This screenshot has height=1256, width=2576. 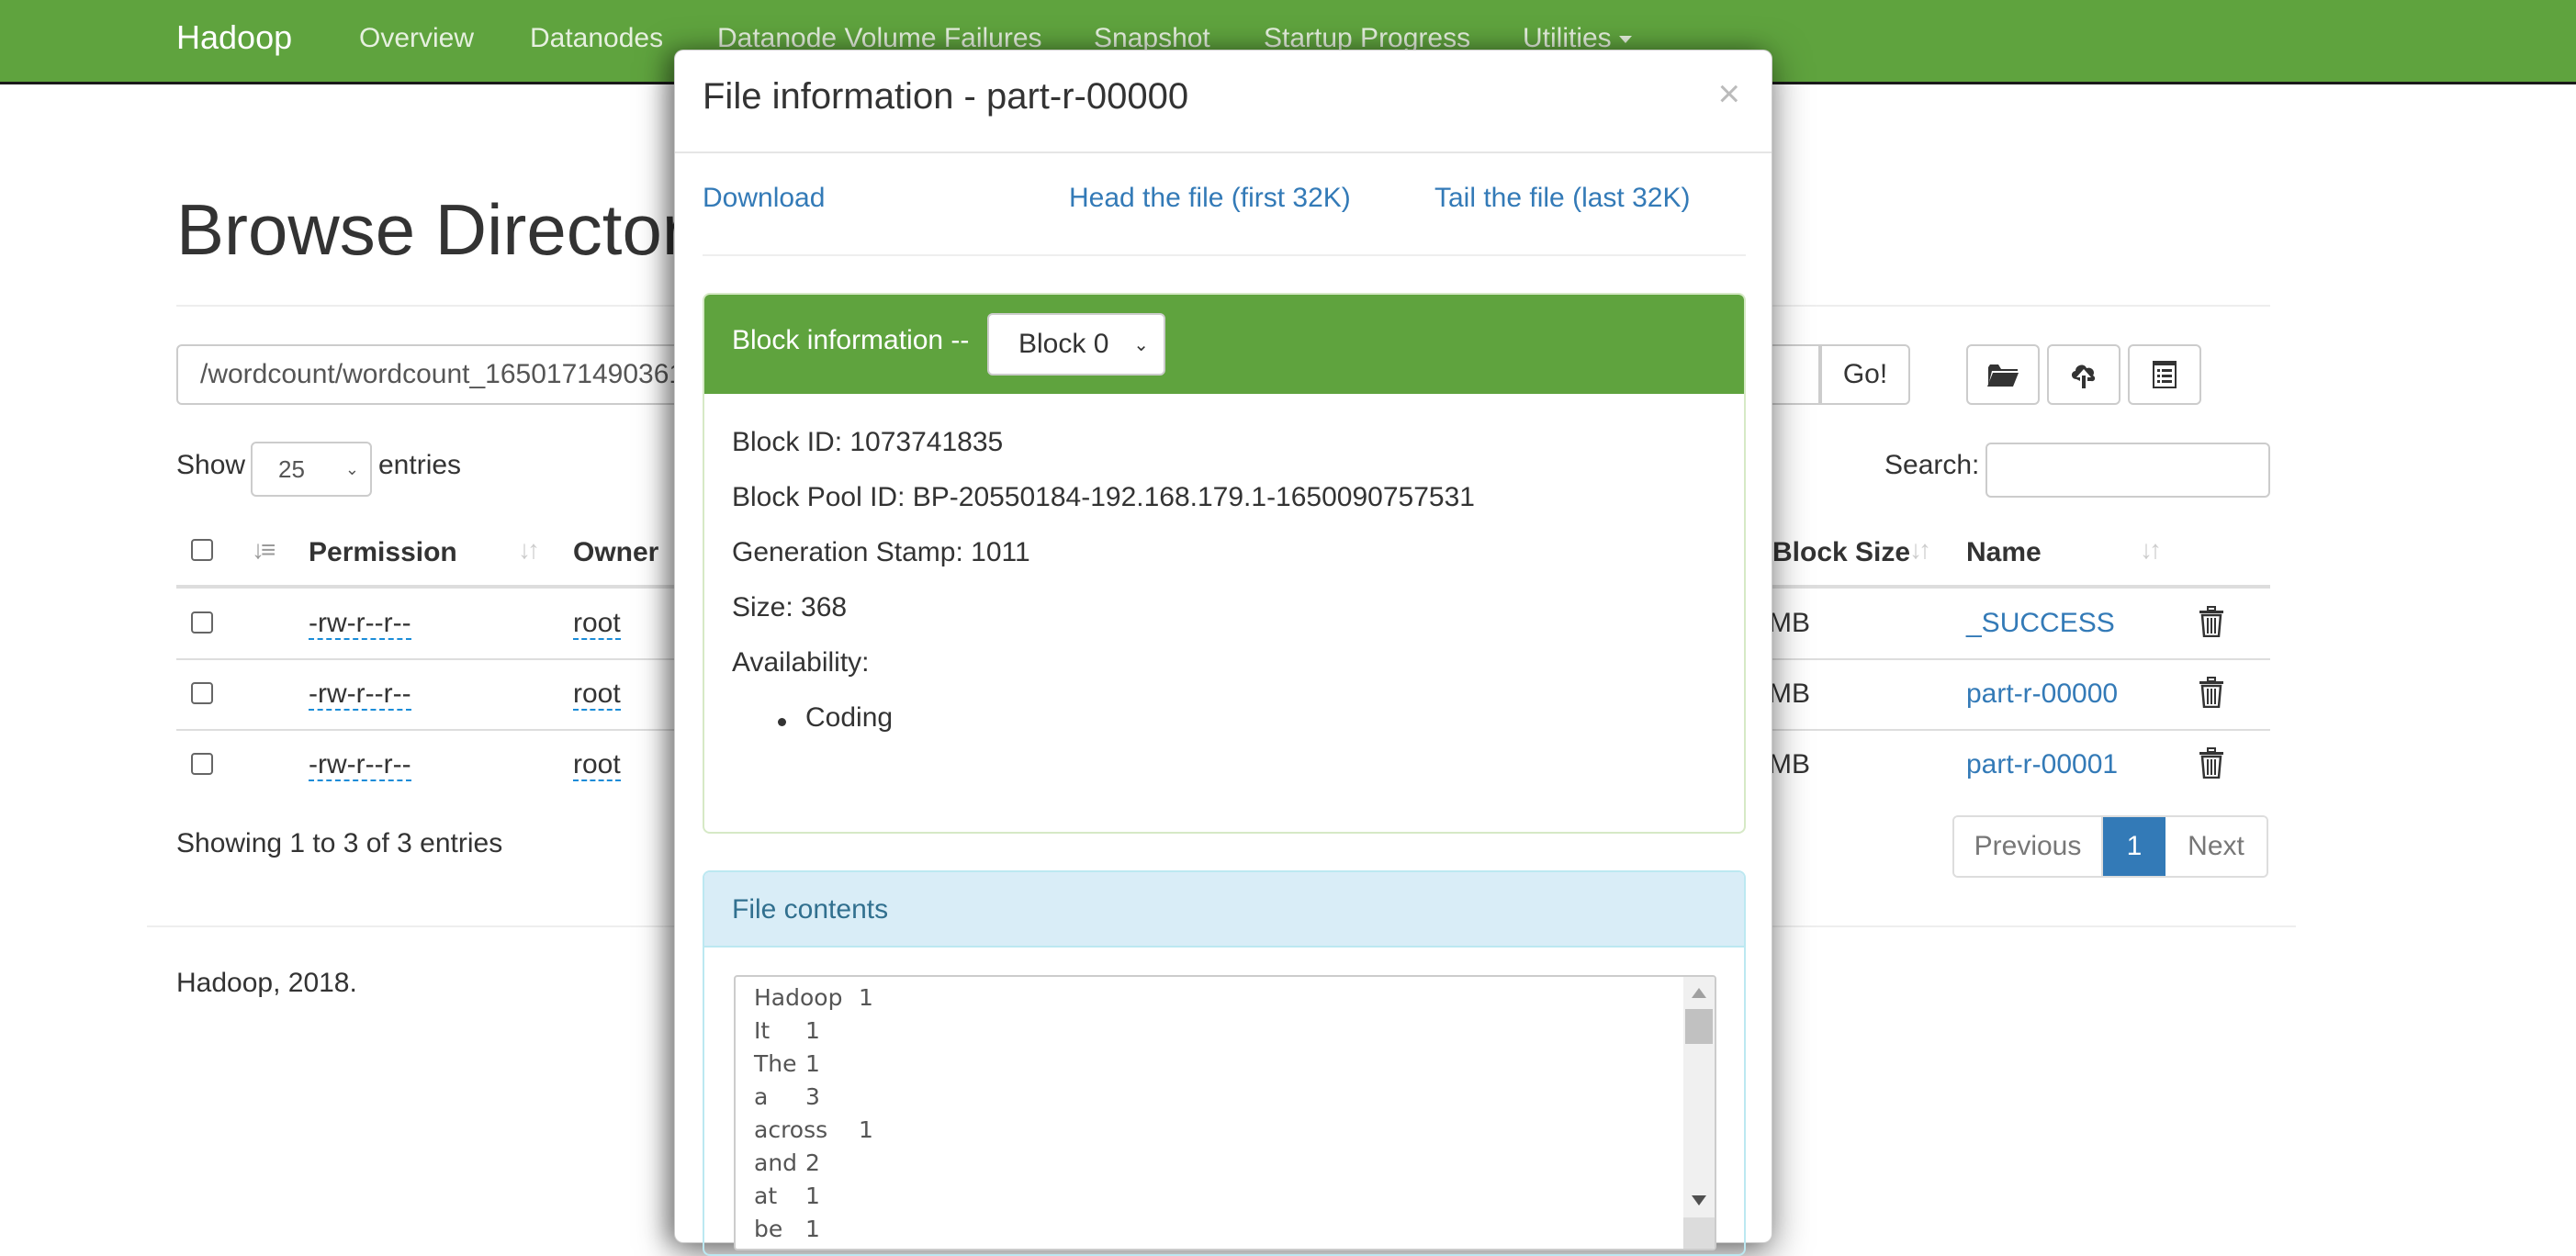 I want to click on table-info-text: Showing 1 to 3 of 3 entries, so click(x=339, y=843).